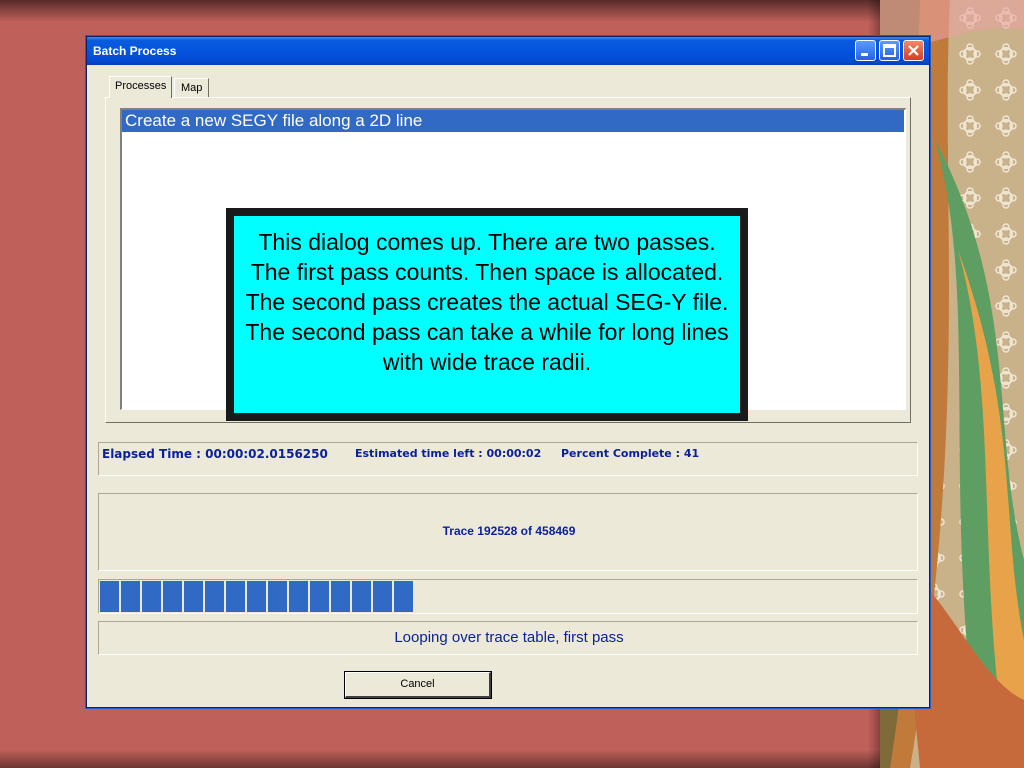  What do you see at coordinates (192, 87) in the screenshot?
I see `tab-map: Map` at bounding box center [192, 87].